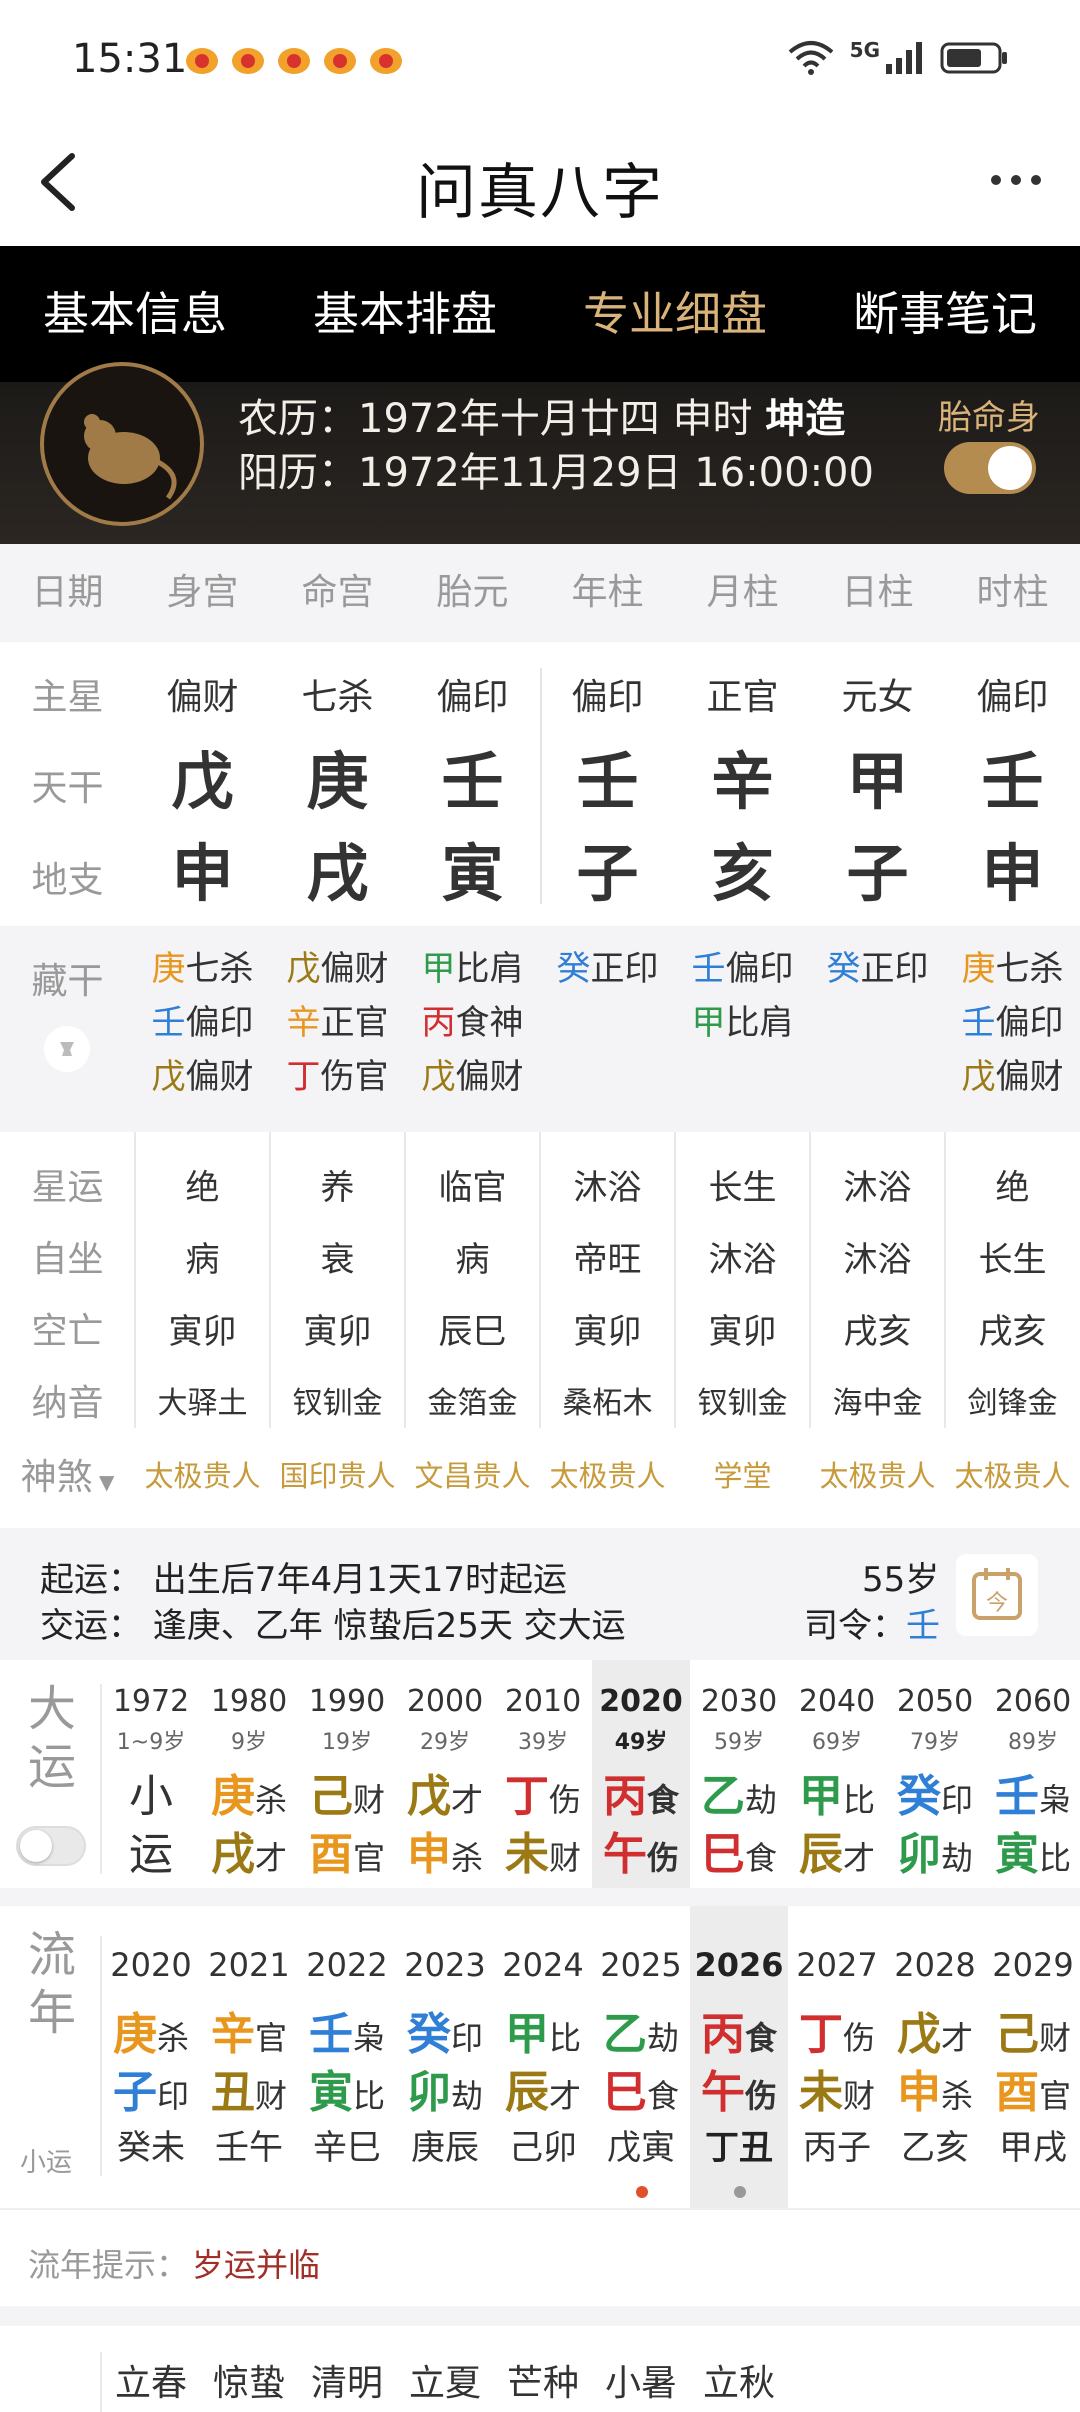 Image resolution: width=1080 pixels, height=2412 pixels. Describe the element at coordinates (739, 1774) in the screenshot. I see `dayun-column: 2030 59岁 乙劫 巳食` at that location.